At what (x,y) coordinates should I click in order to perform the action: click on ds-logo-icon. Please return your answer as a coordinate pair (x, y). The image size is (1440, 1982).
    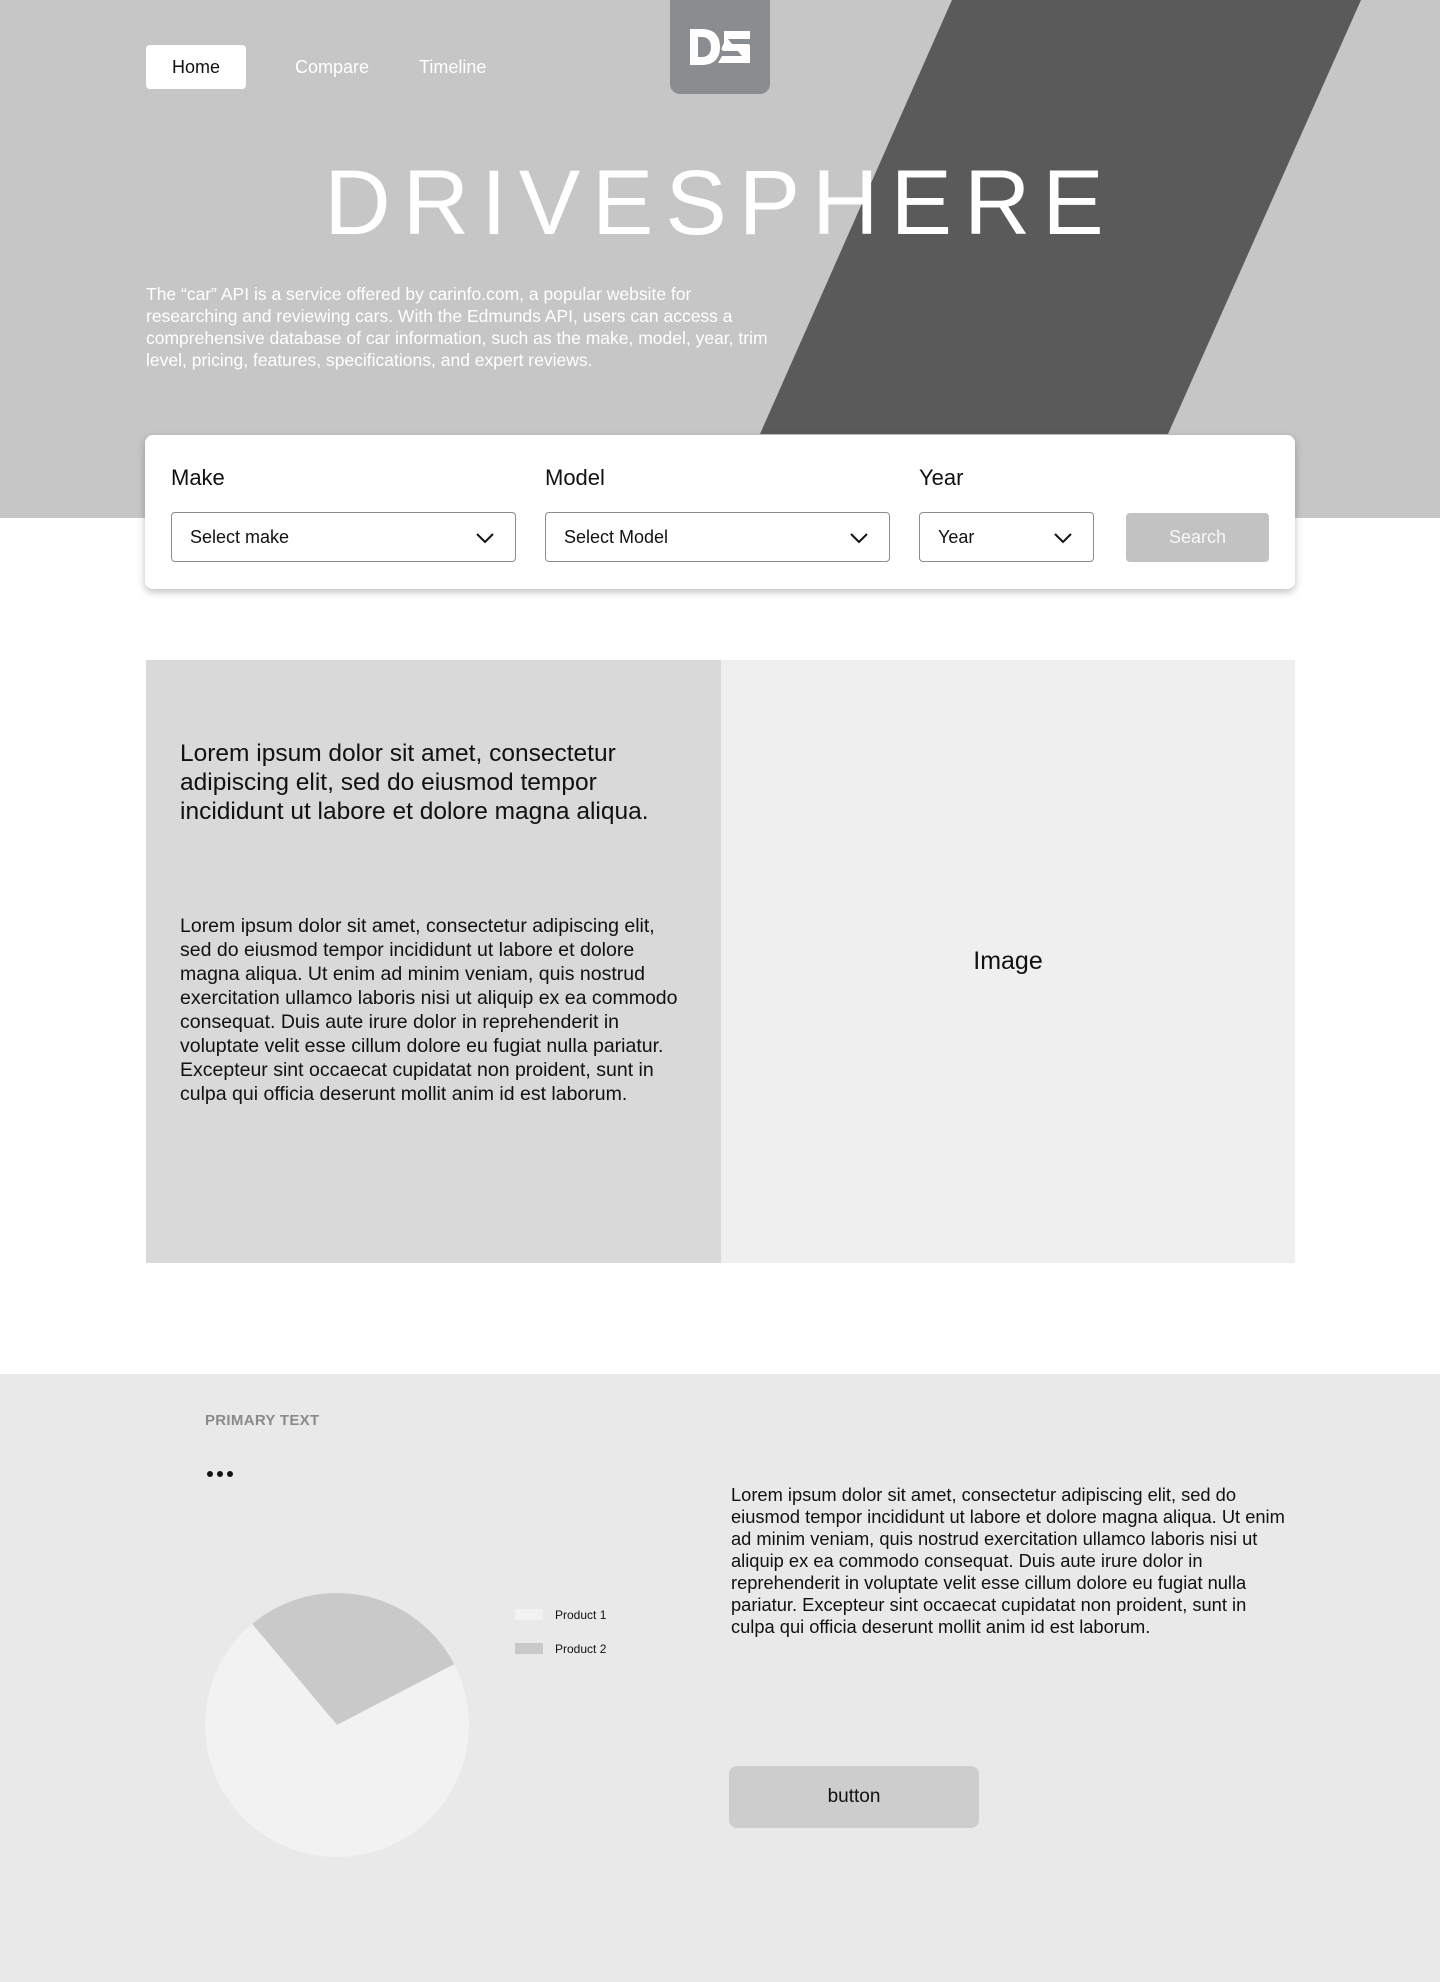
    Looking at the image, I should click on (720, 47).